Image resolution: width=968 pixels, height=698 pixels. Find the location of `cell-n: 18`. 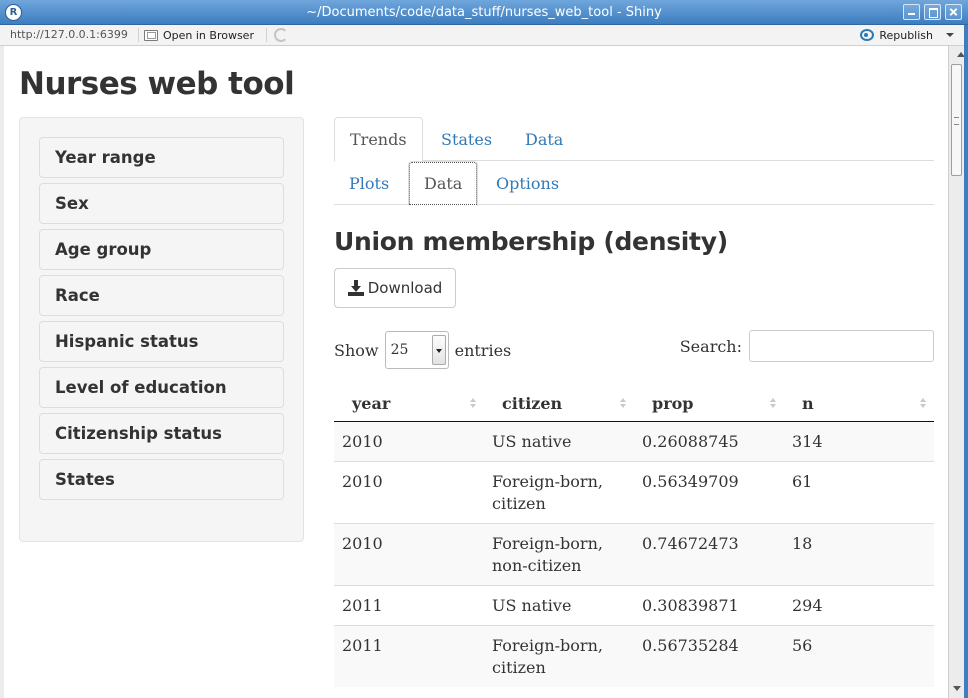

cell-n: 18 is located at coordinates (859, 553).